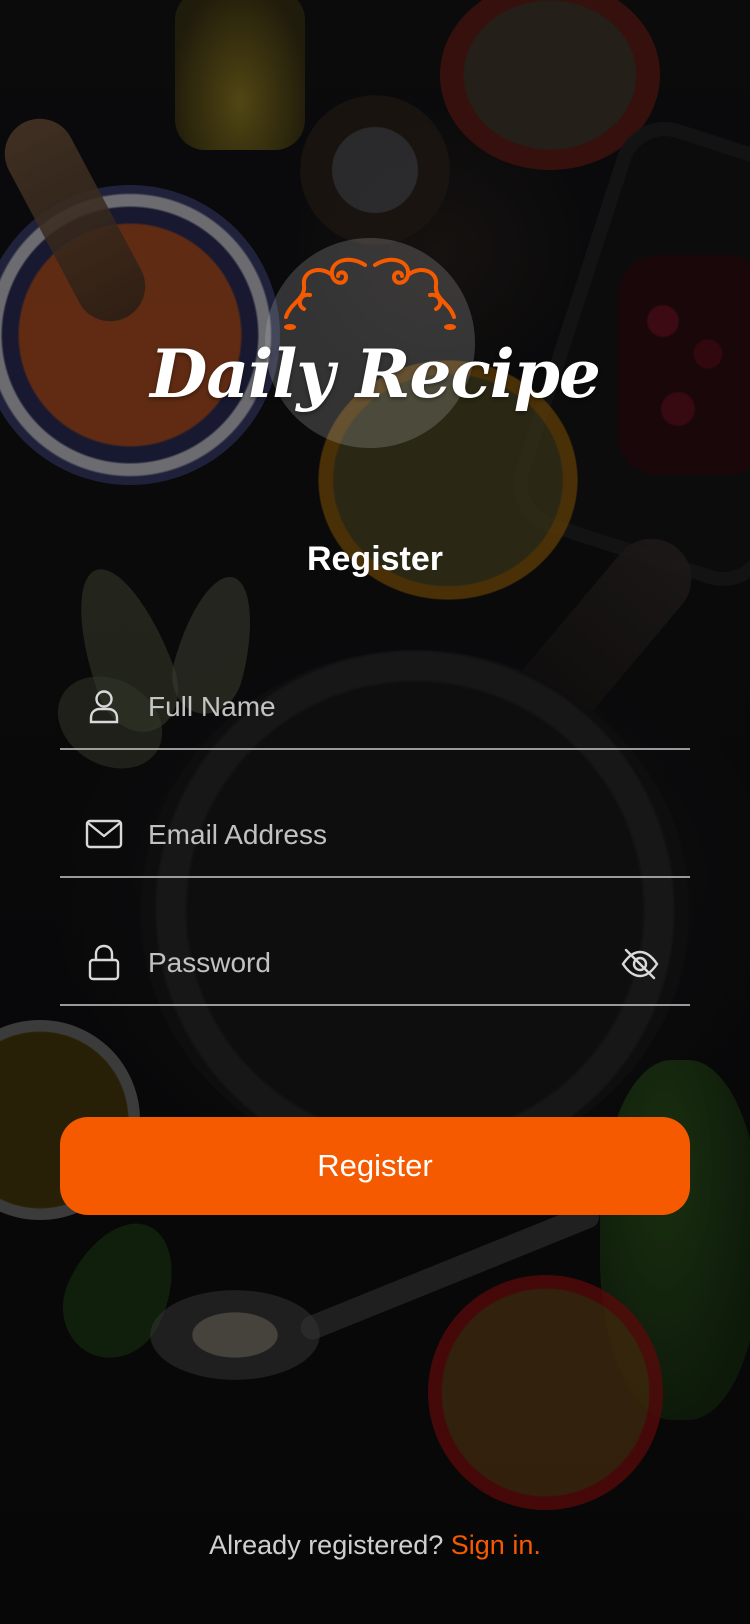 The height and width of the screenshot is (1624, 750). I want to click on eye-off-icon, so click(640, 964).